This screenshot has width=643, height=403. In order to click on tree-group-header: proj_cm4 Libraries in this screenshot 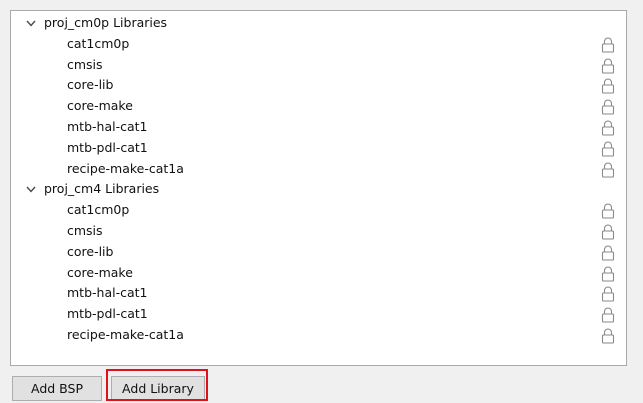, I will do `click(318, 189)`.